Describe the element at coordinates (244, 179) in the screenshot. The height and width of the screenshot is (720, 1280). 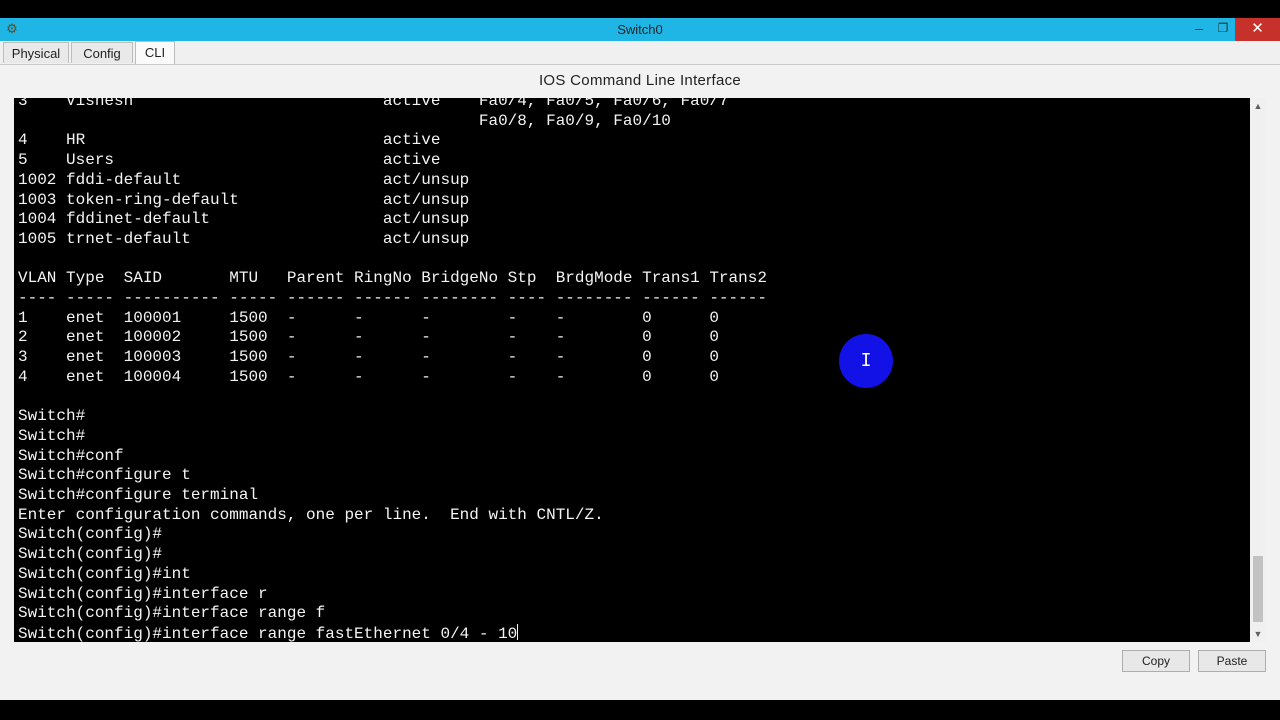
I see `terminal-line: 1002 fddi-default act/unsup` at that location.